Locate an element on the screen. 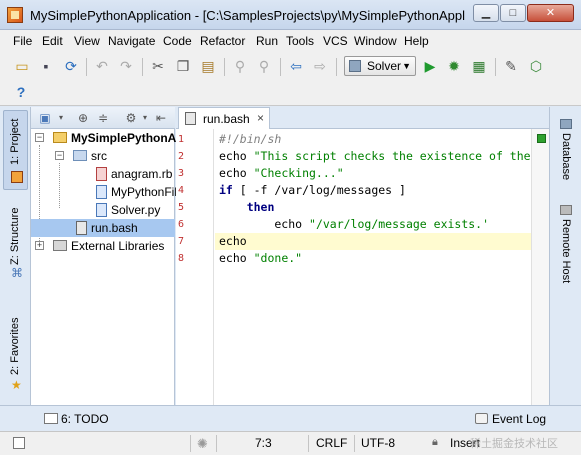 The height and width of the screenshot is (455, 581). chevron-down-icon: ▼ is located at coordinates (406, 66).